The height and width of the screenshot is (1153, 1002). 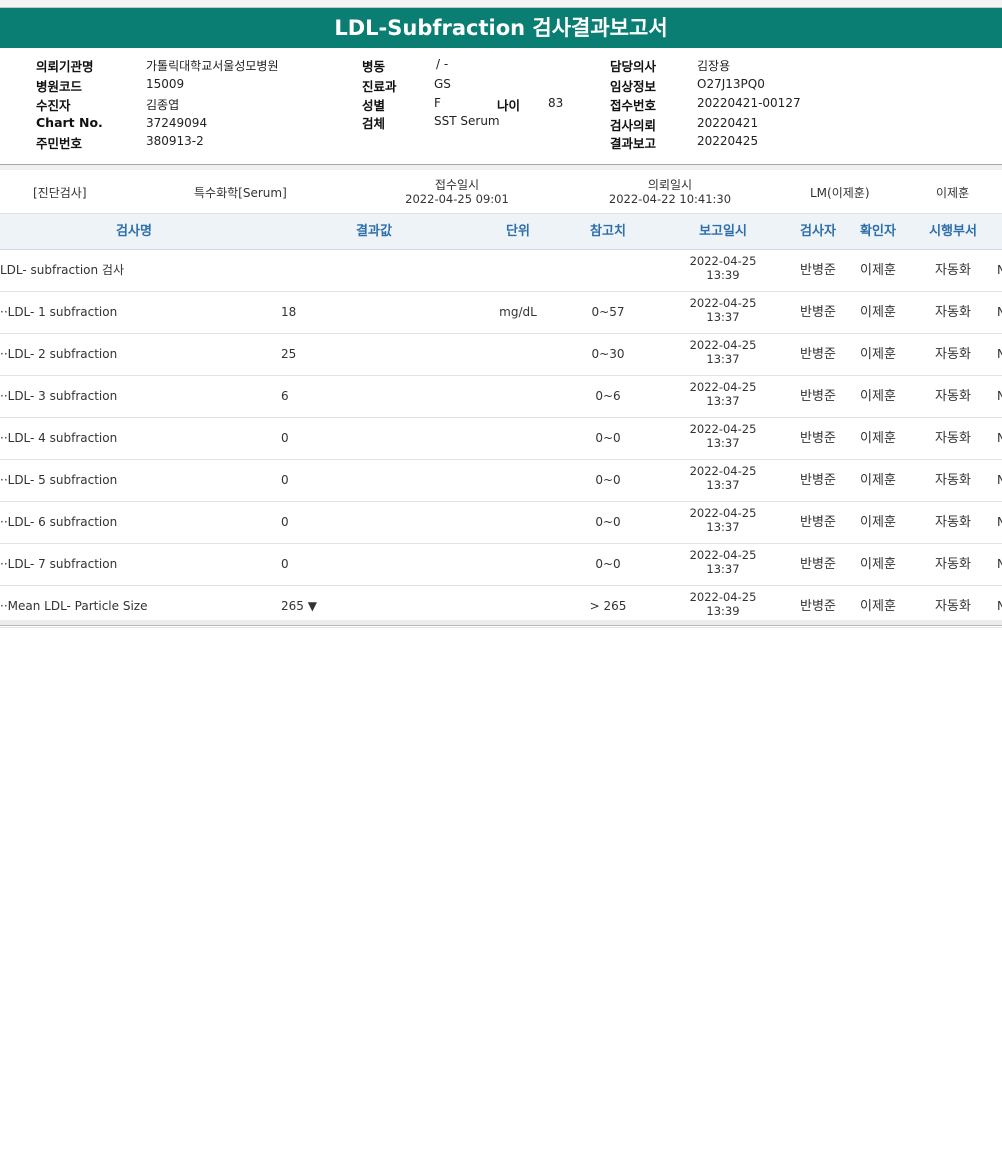 What do you see at coordinates (59, 438) in the screenshot?
I see `cell-name: ··LDL- 4 subfraction` at bounding box center [59, 438].